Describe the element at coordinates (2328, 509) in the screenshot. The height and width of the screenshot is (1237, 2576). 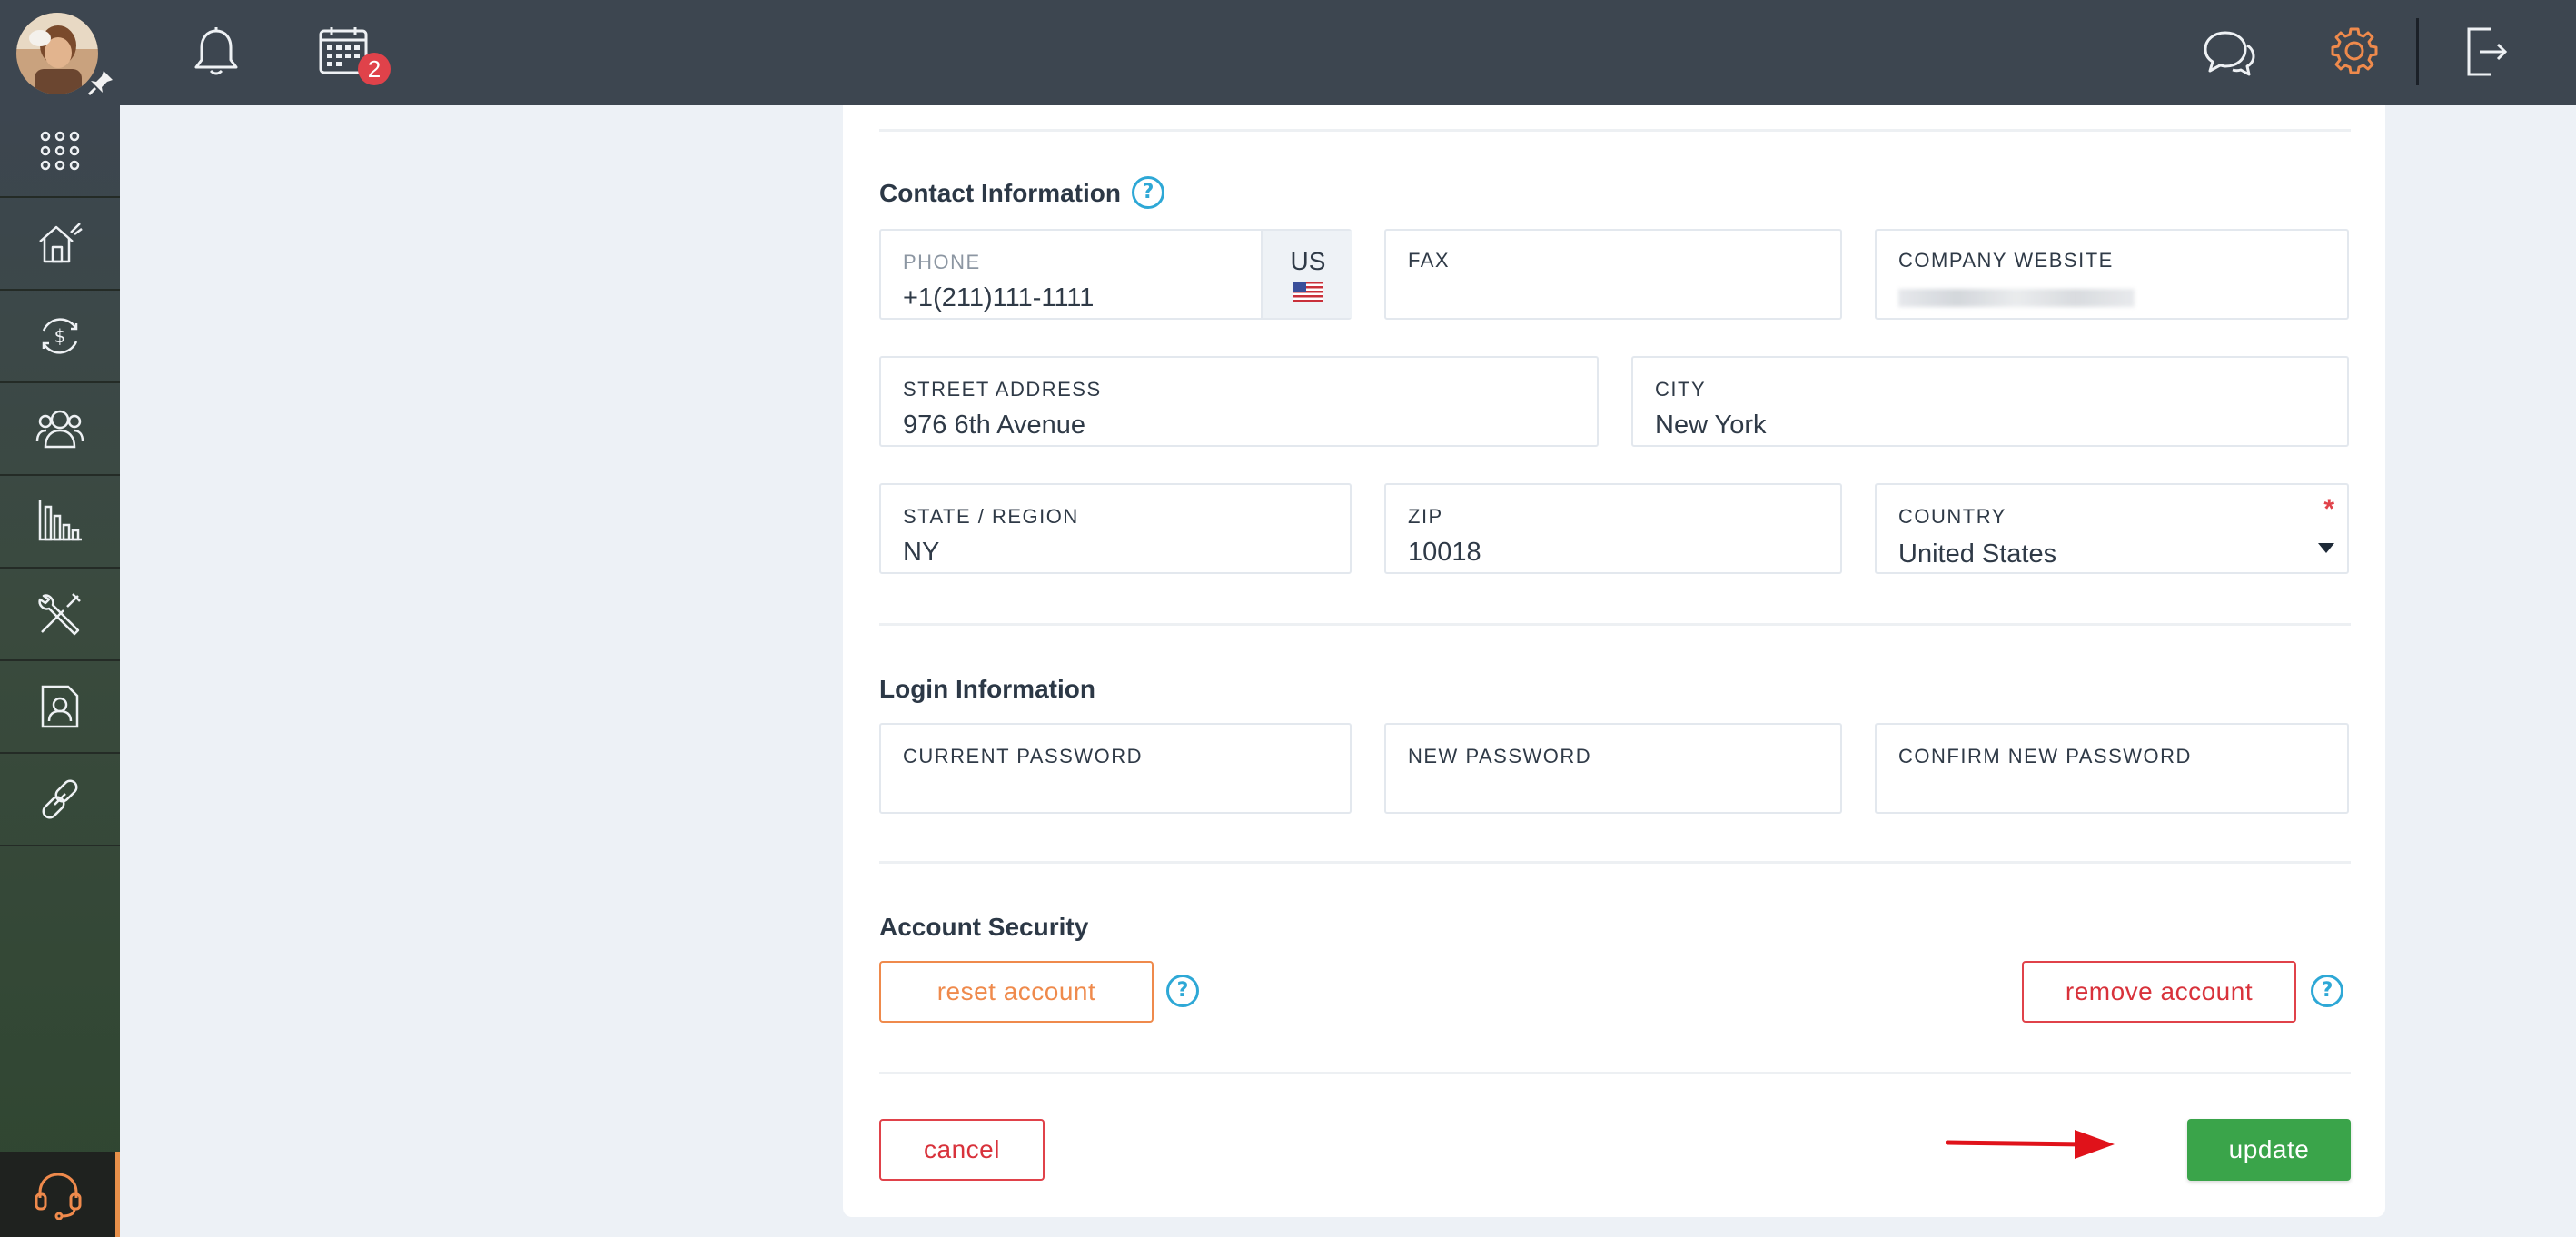
I see `required-indicator: *` at that location.